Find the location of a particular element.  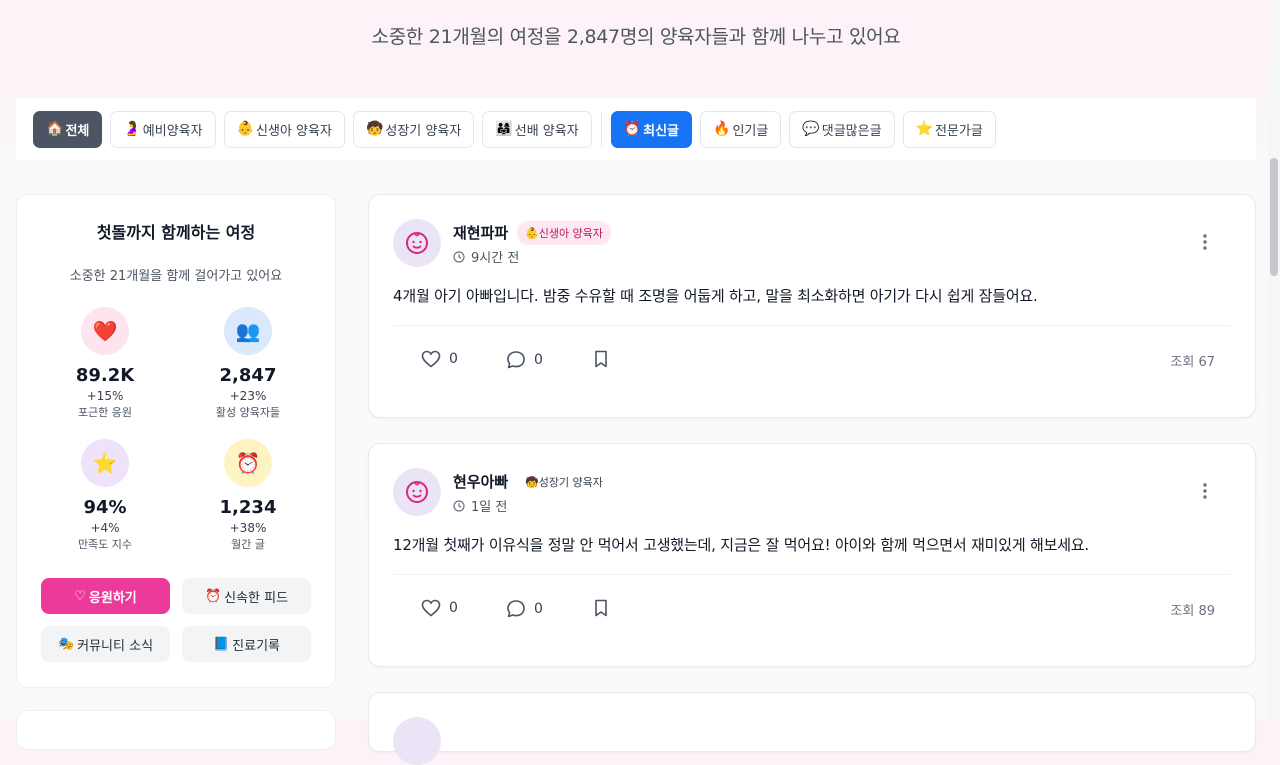

sort-expert: ⭐ 전문가글 is located at coordinates (949, 129).